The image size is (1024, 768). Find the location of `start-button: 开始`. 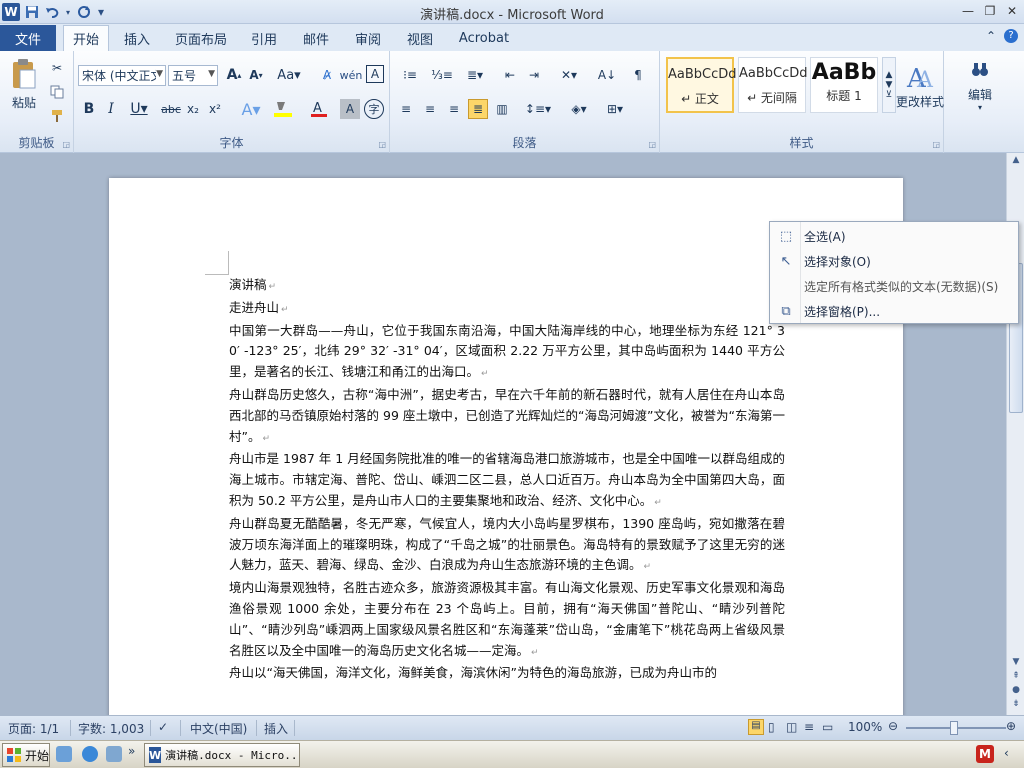

start-button: 开始 is located at coordinates (26, 755).